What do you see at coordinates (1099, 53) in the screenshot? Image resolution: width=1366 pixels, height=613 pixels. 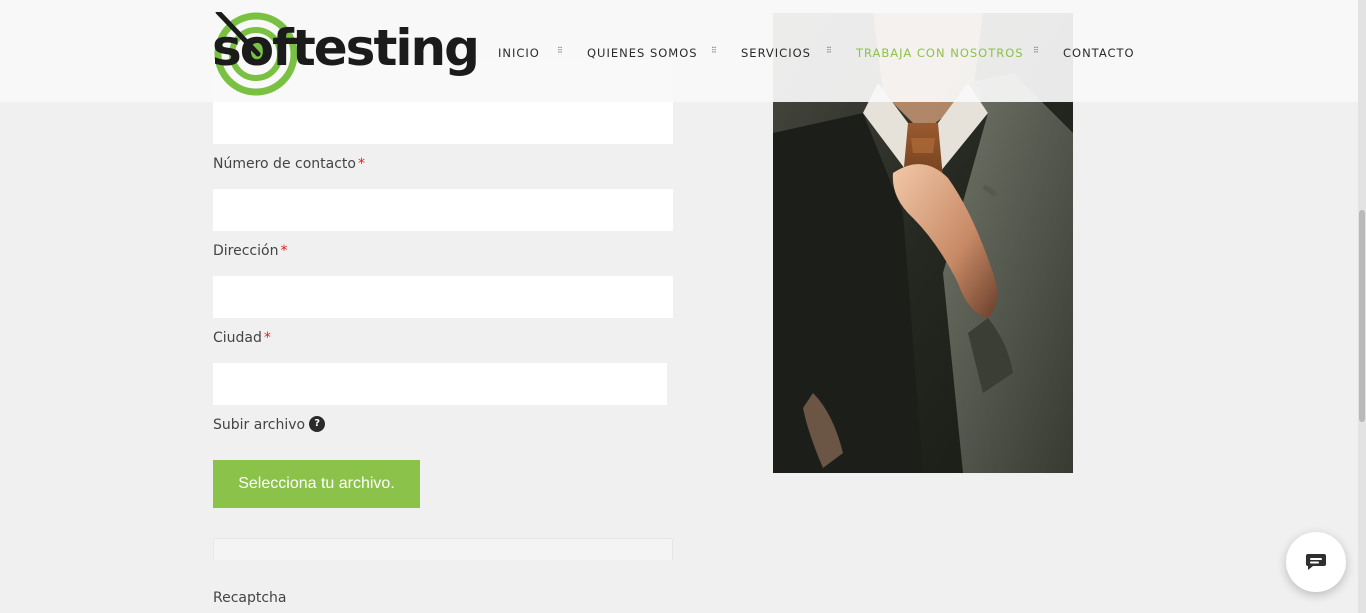 I see `nav-item-contacto: CONTACTO` at bounding box center [1099, 53].